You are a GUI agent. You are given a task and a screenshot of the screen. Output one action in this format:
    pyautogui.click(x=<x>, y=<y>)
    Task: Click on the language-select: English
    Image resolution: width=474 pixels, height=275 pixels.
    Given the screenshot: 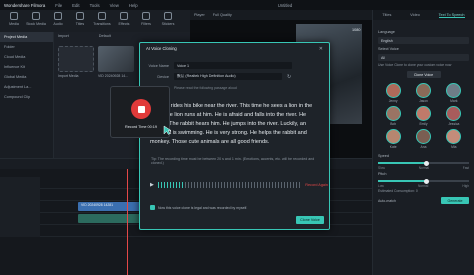 What is the action you would take?
    pyautogui.click(x=423, y=40)
    